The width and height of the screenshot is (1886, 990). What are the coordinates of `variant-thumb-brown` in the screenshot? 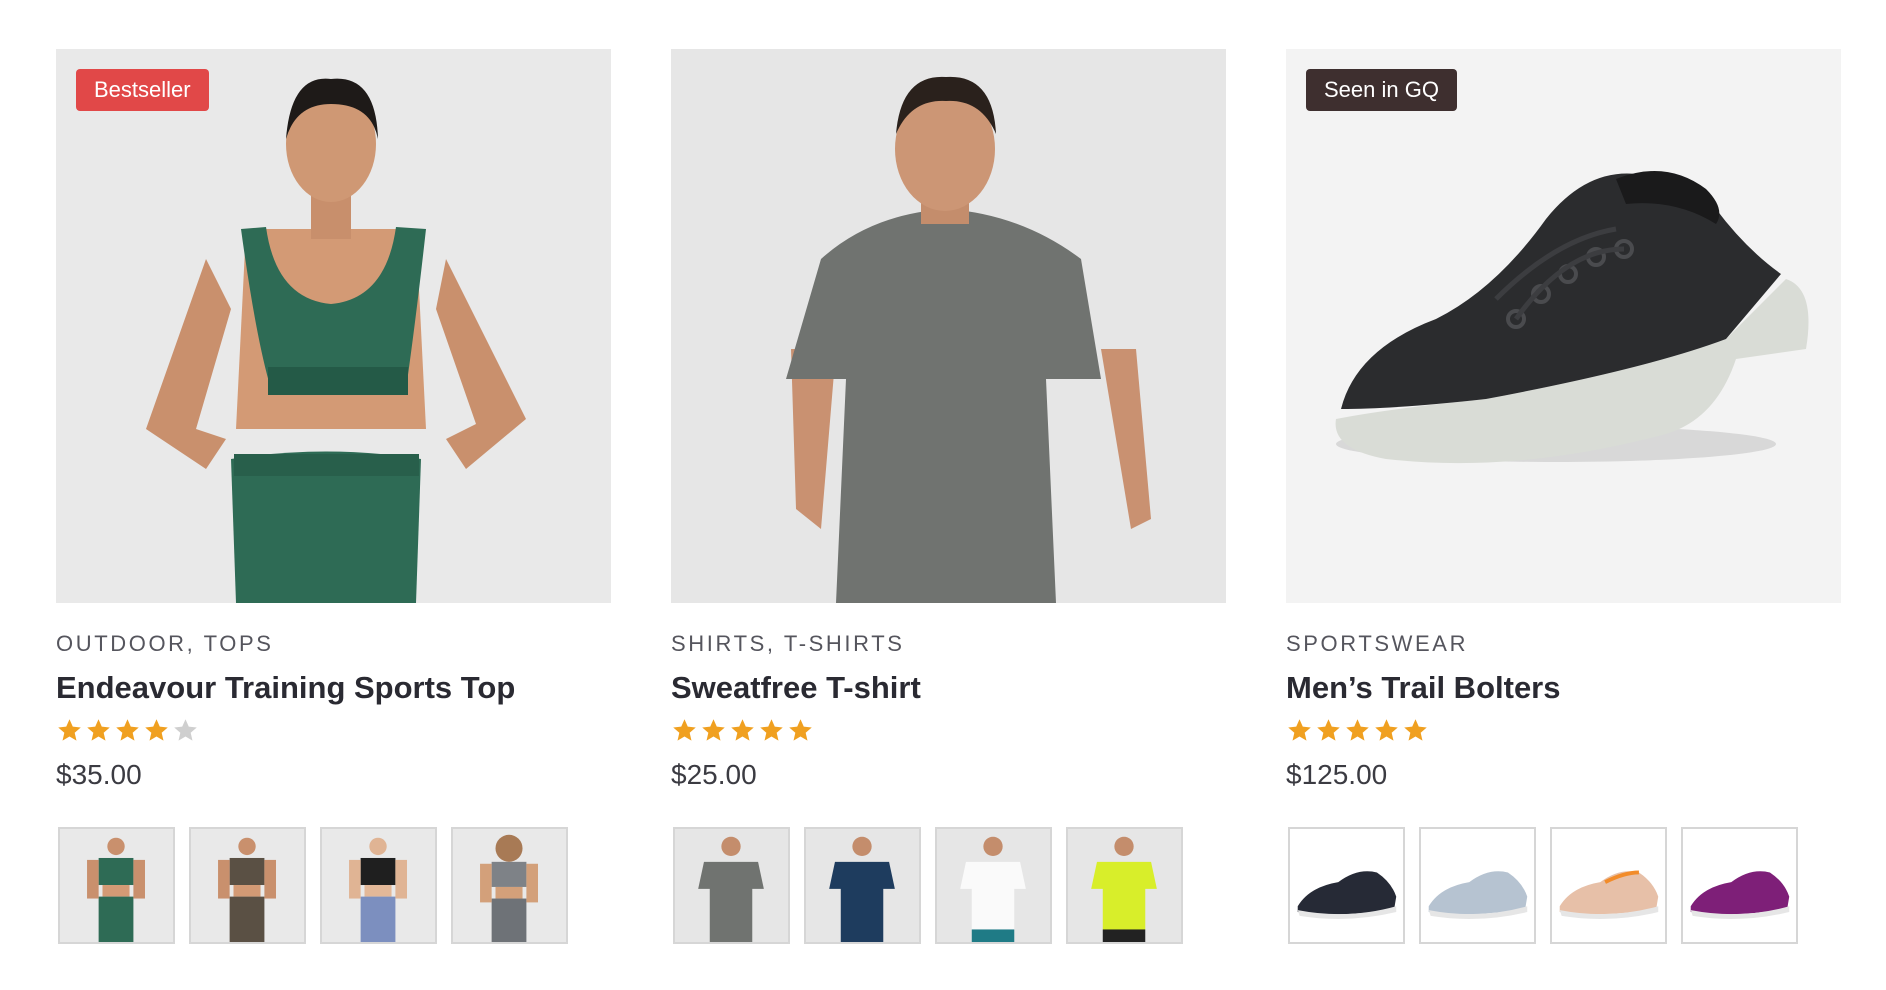 It's located at (247, 885).